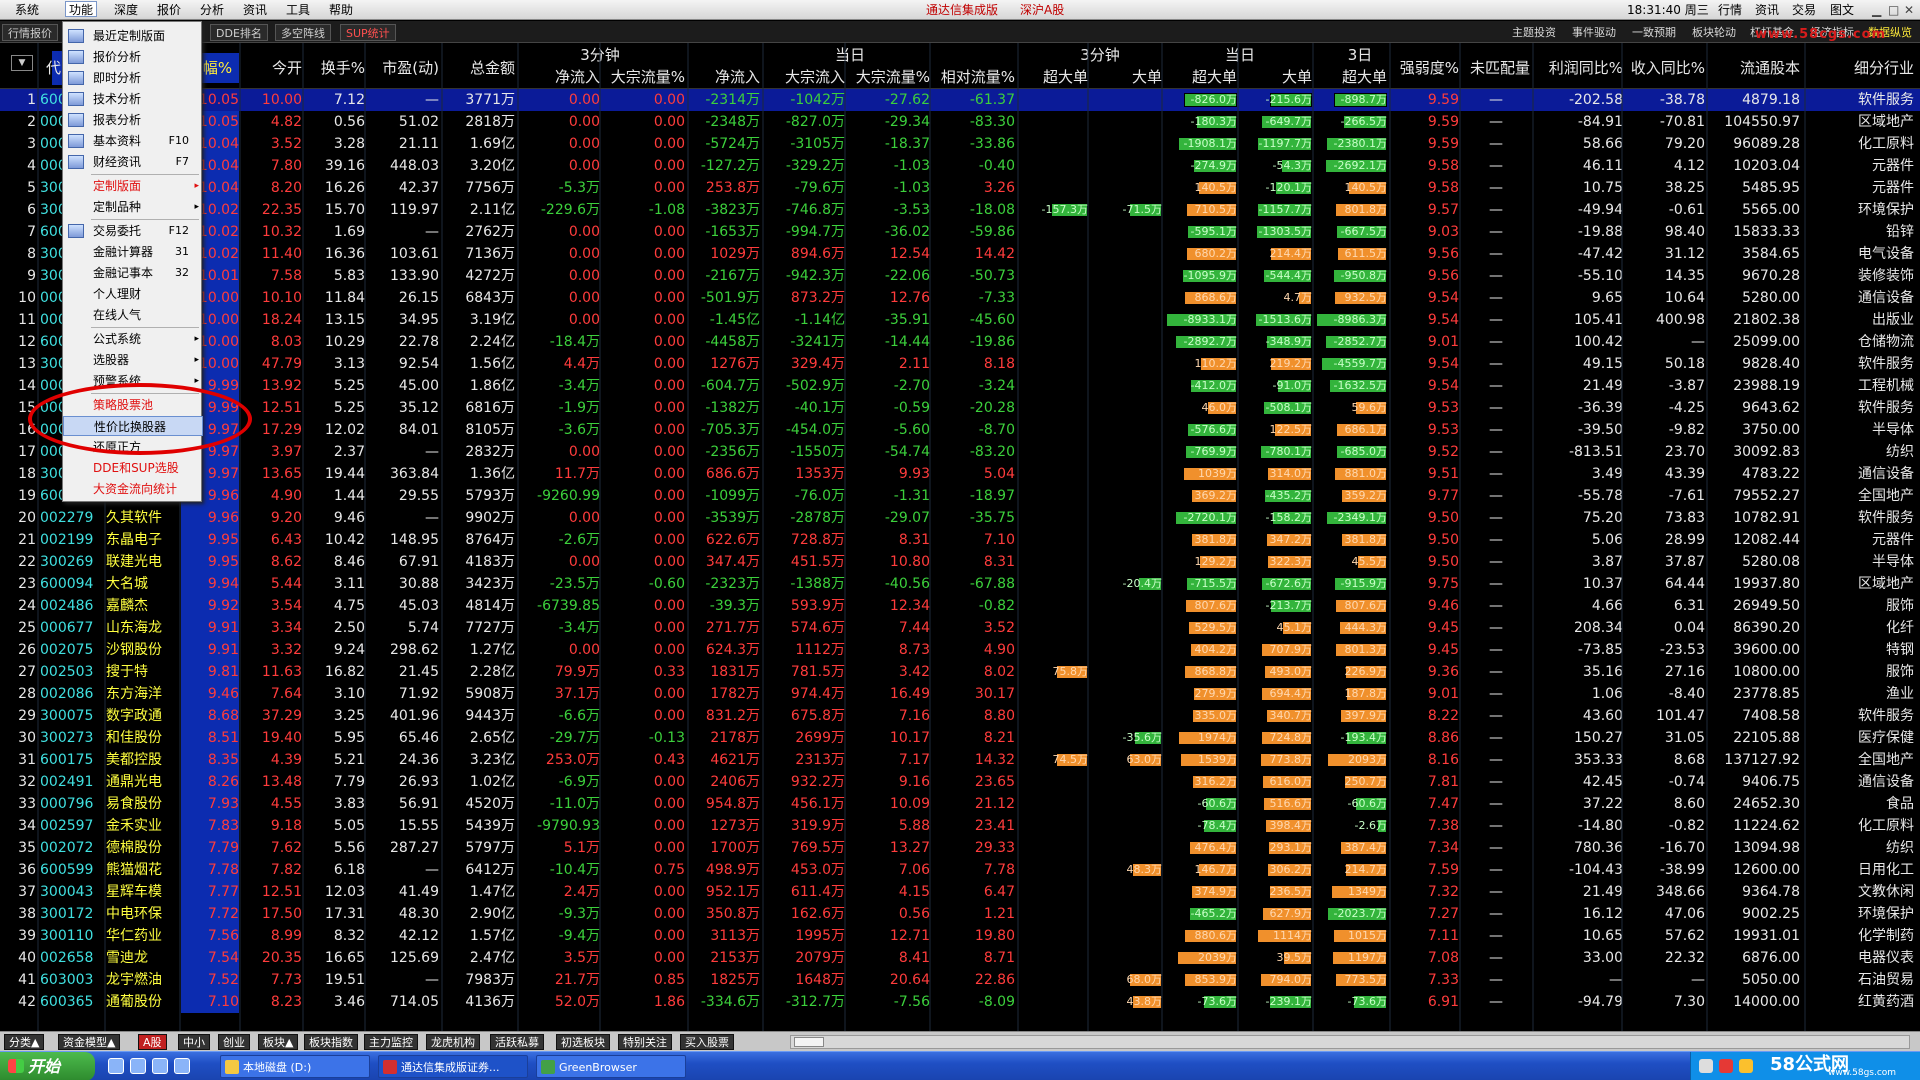 This screenshot has height=1080, width=1920. Describe the element at coordinates (133, 252) in the screenshot. I see `menu-item-10: 金融计算器 31` at that location.